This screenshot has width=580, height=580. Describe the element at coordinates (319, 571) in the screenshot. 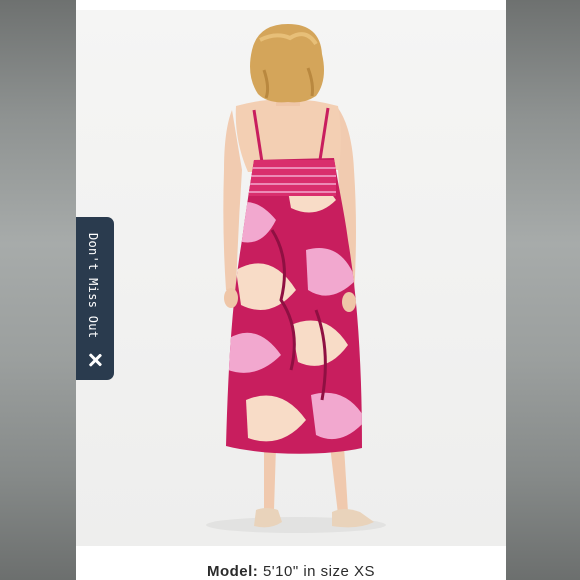

I see `caption-value: 5'10" in size XS` at that location.